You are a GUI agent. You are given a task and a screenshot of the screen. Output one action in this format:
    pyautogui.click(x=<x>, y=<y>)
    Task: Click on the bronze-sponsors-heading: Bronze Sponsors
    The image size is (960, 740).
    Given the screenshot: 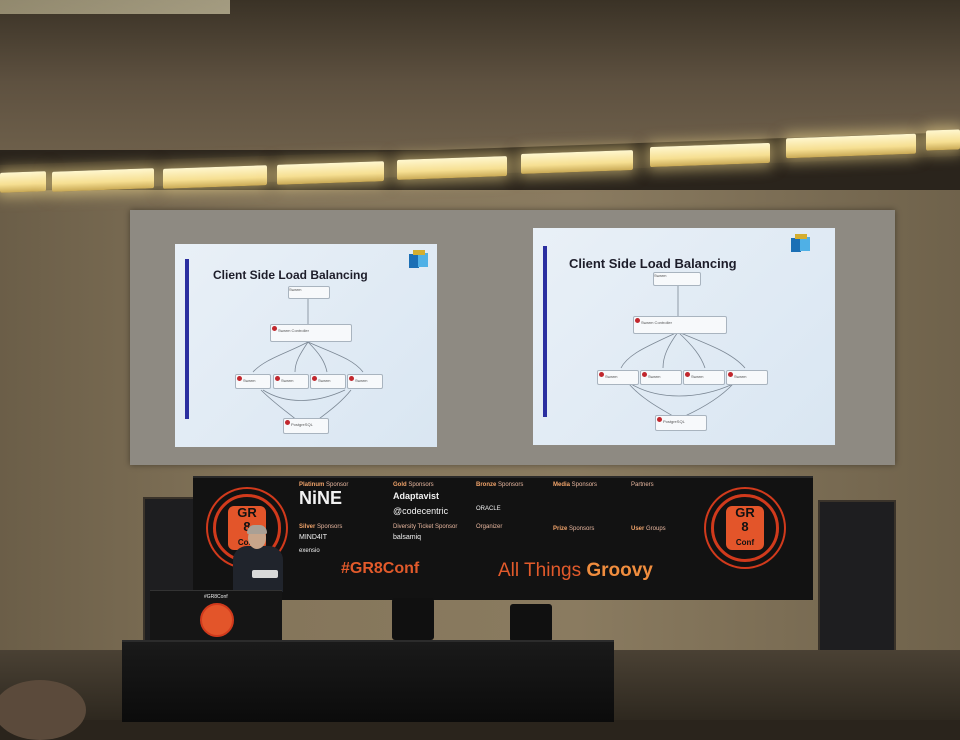 What is the action you would take?
    pyautogui.click(x=500, y=485)
    